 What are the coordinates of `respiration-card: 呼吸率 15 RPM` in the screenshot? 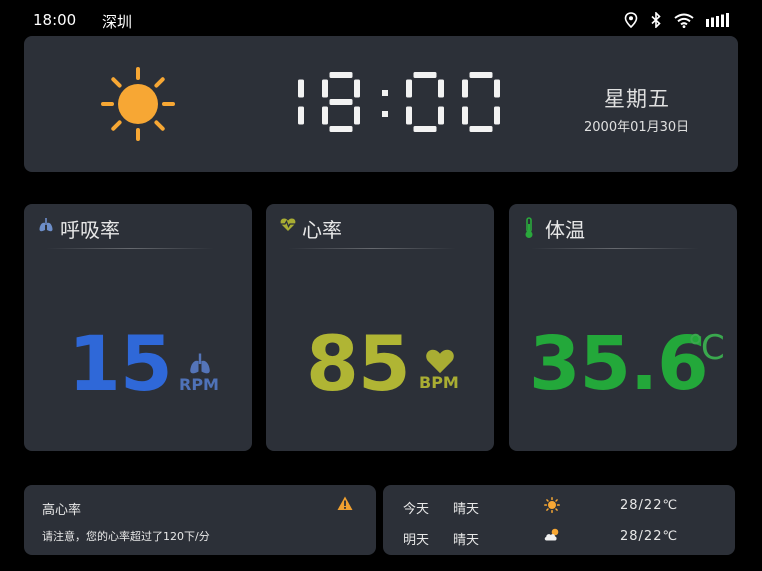 It's located at (138, 327).